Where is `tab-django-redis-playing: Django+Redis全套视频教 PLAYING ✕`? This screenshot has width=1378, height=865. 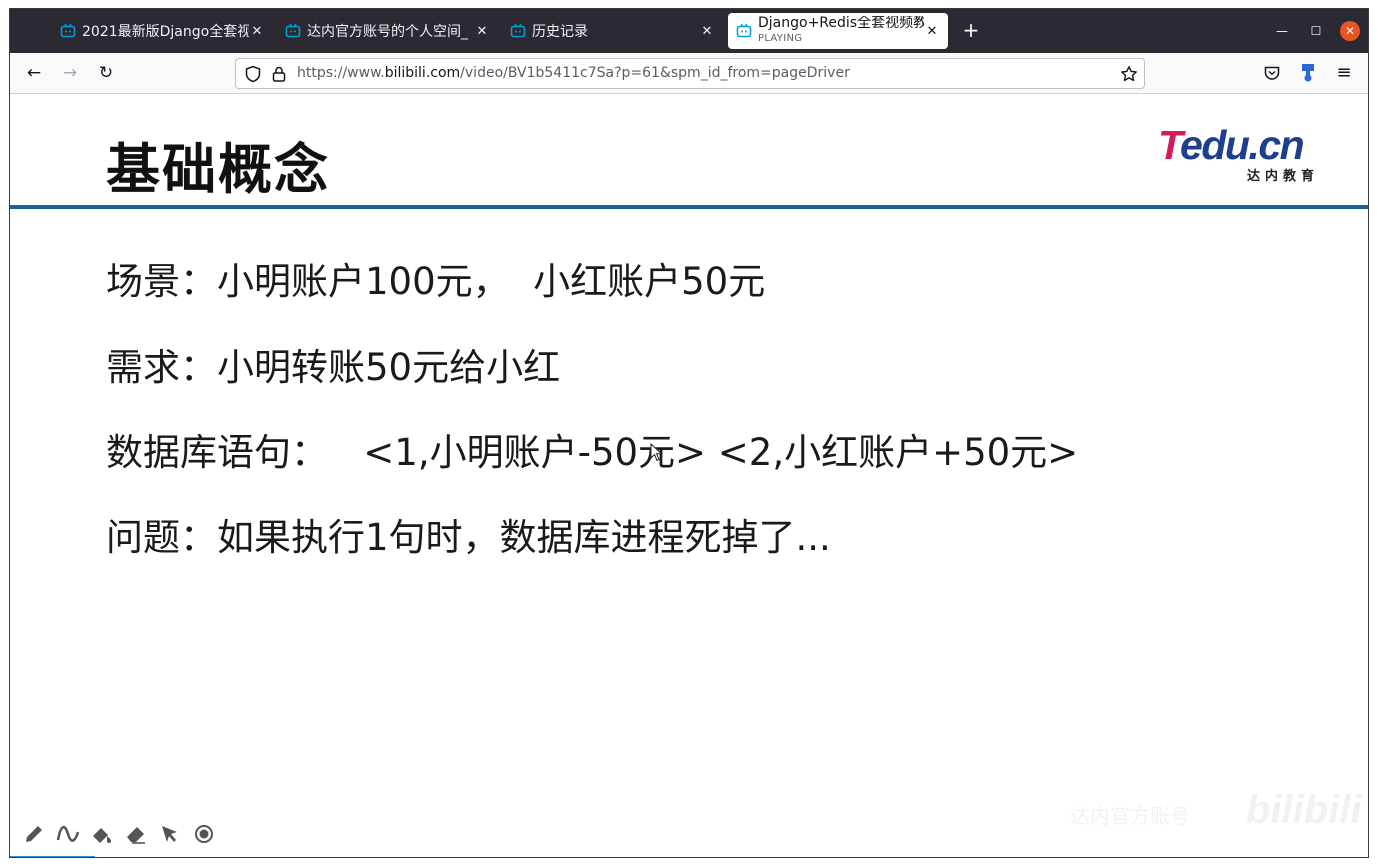 tab-django-redis-playing: Django+Redis全套视频教 PLAYING ✕ is located at coordinates (838, 31).